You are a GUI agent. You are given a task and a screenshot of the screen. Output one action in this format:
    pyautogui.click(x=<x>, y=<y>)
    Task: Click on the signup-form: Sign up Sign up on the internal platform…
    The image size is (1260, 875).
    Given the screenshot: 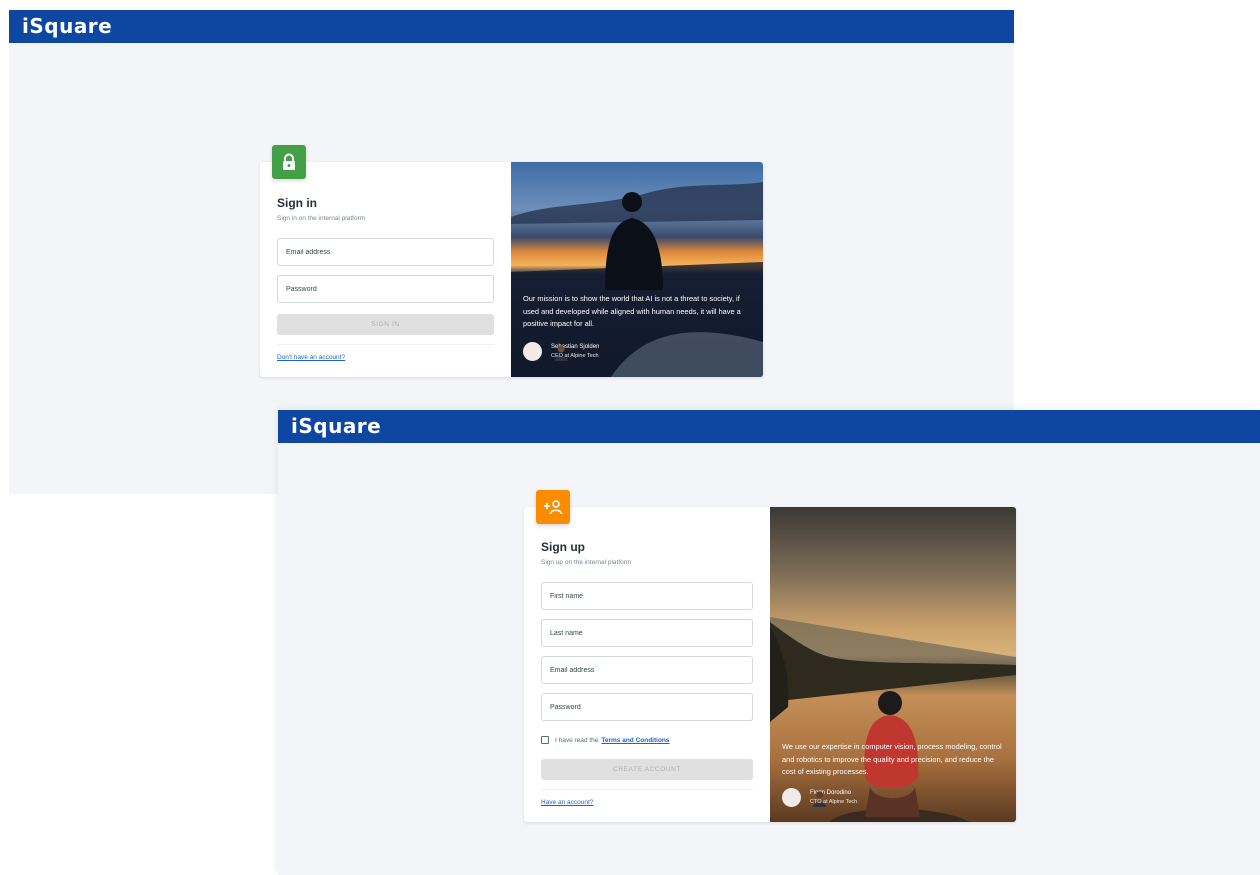 What is the action you would take?
    pyautogui.click(x=647, y=656)
    